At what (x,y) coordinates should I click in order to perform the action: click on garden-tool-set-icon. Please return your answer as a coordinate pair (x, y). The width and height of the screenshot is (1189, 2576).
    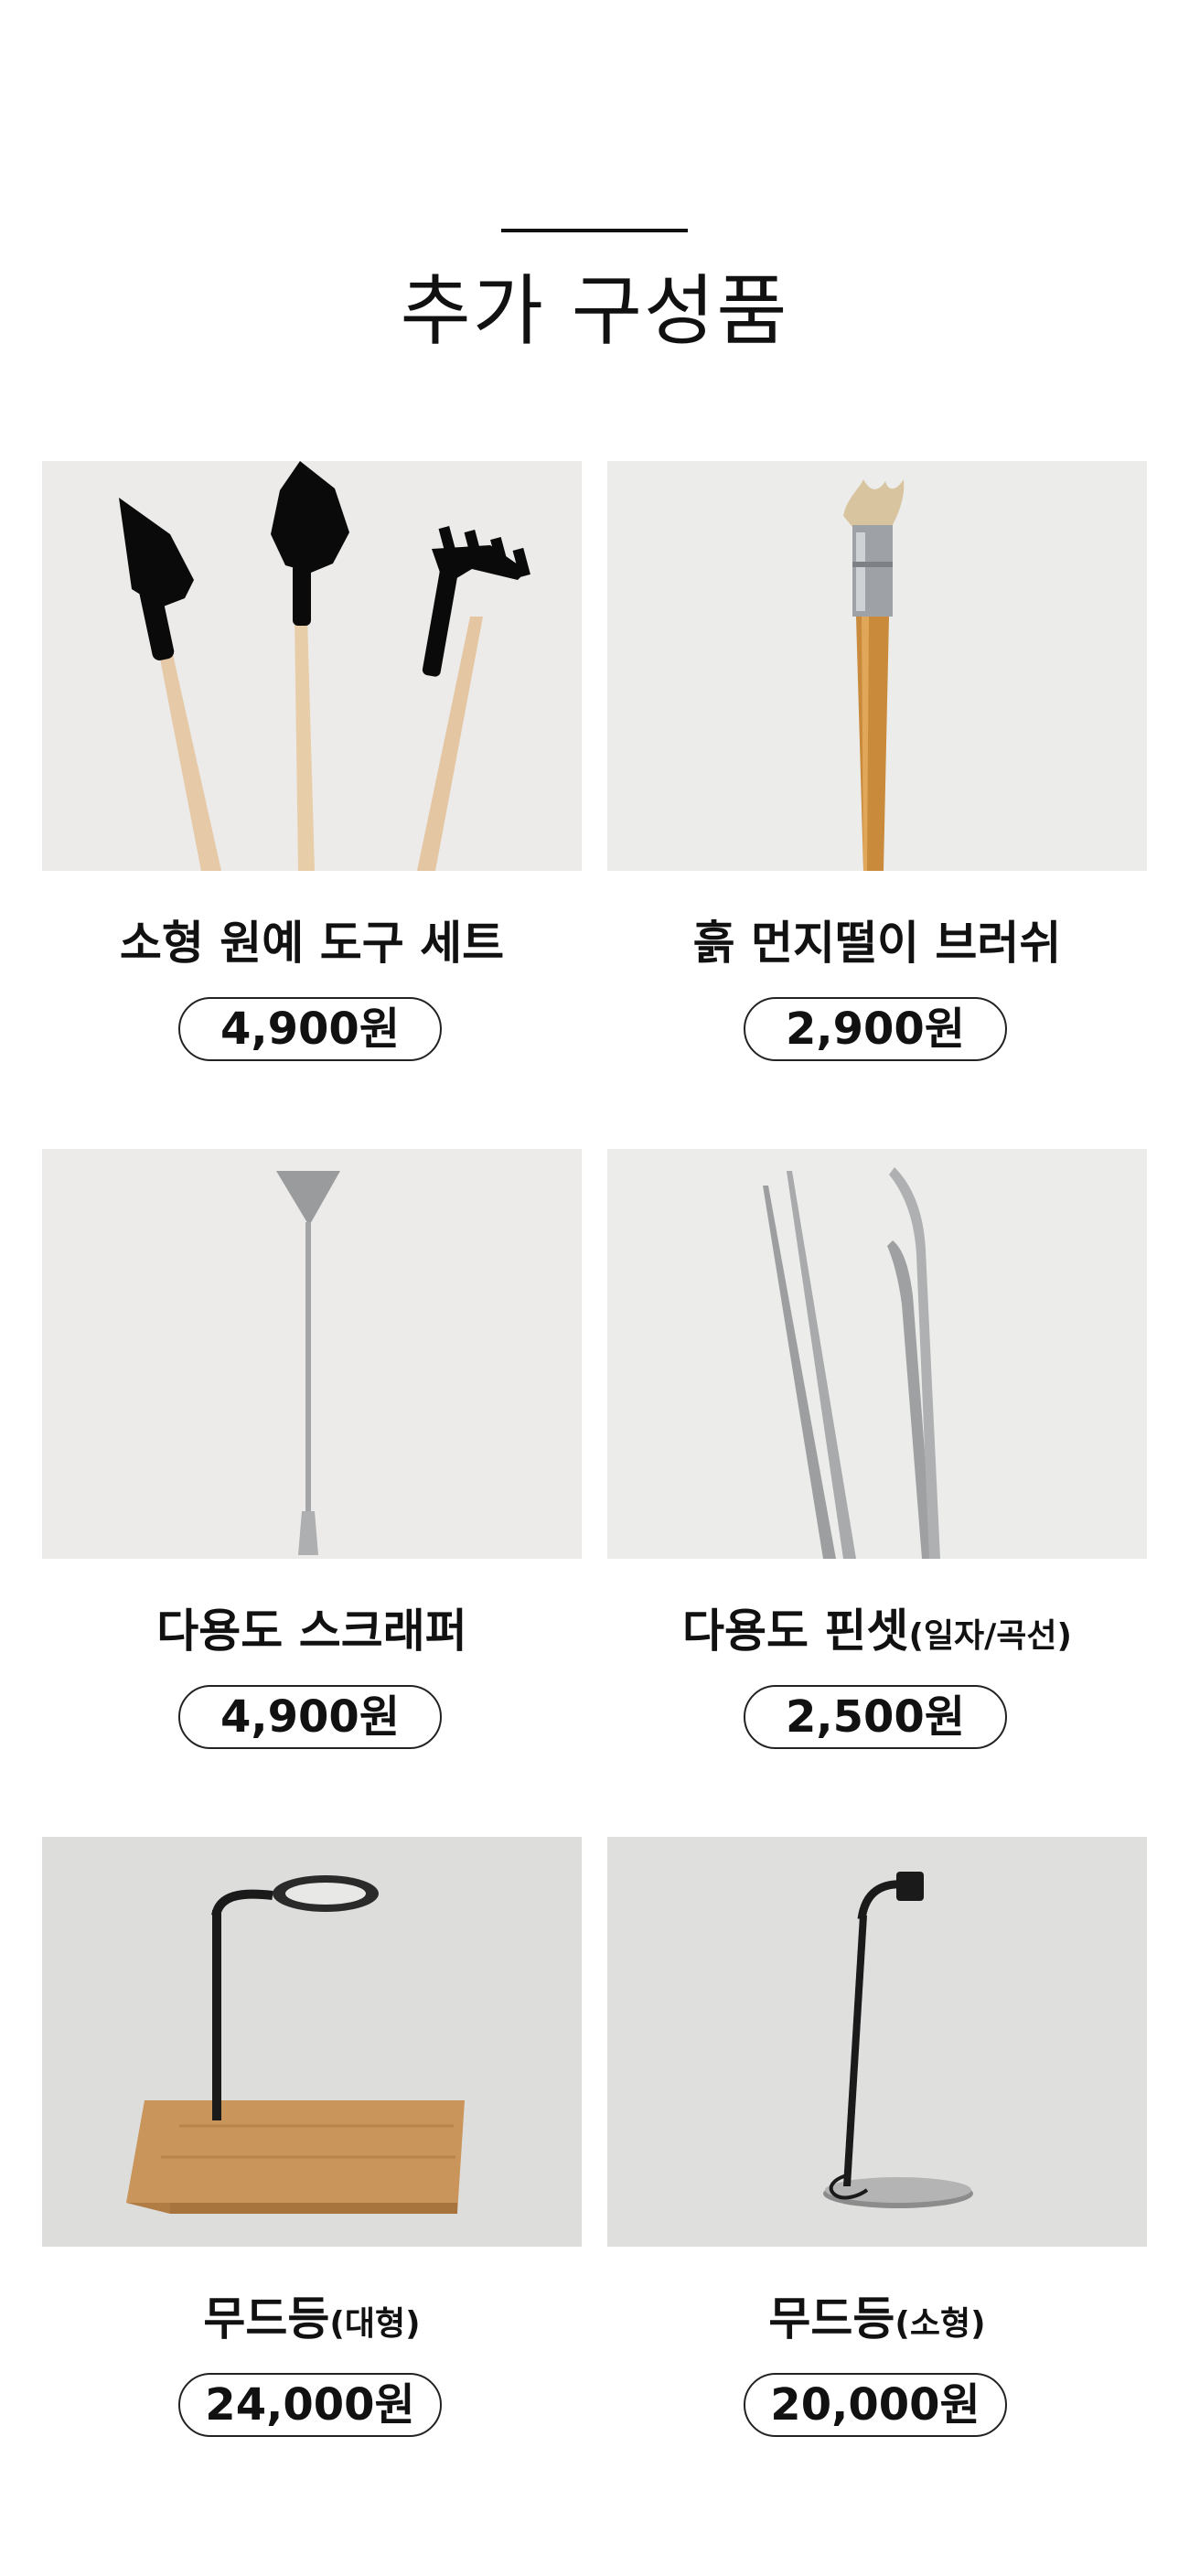
    Looking at the image, I should click on (312, 666).